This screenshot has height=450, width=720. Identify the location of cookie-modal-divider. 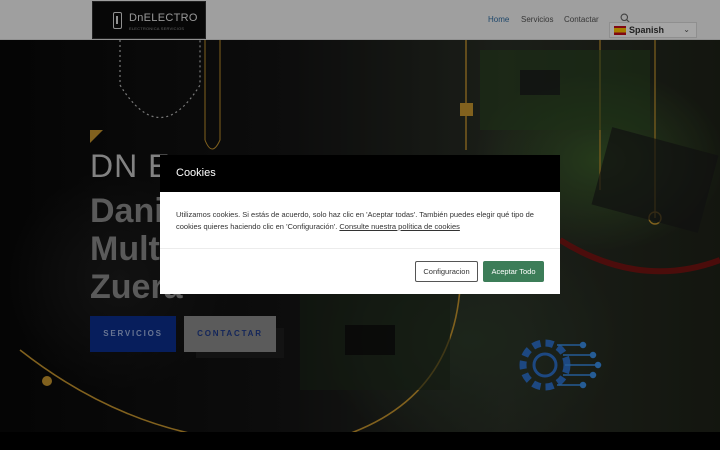
(360, 248).